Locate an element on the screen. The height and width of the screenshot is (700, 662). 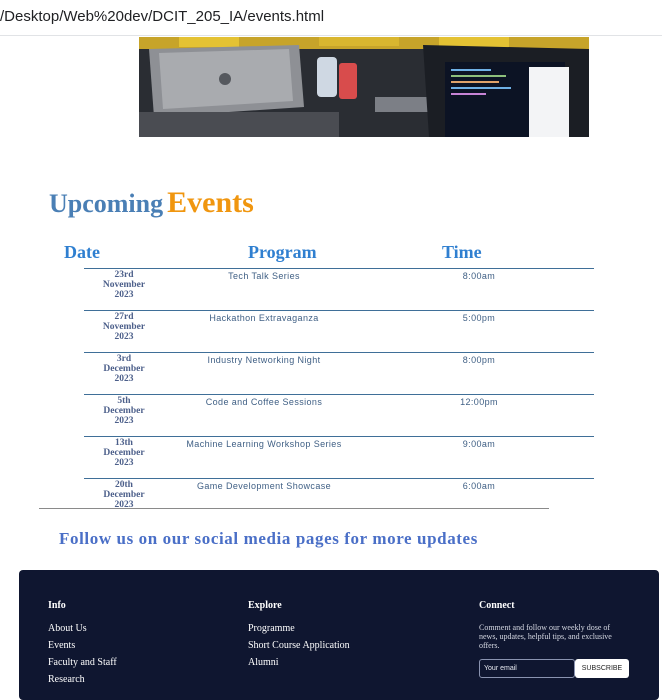
event-date: 27rd November 2023 is located at coordinates (124, 331).